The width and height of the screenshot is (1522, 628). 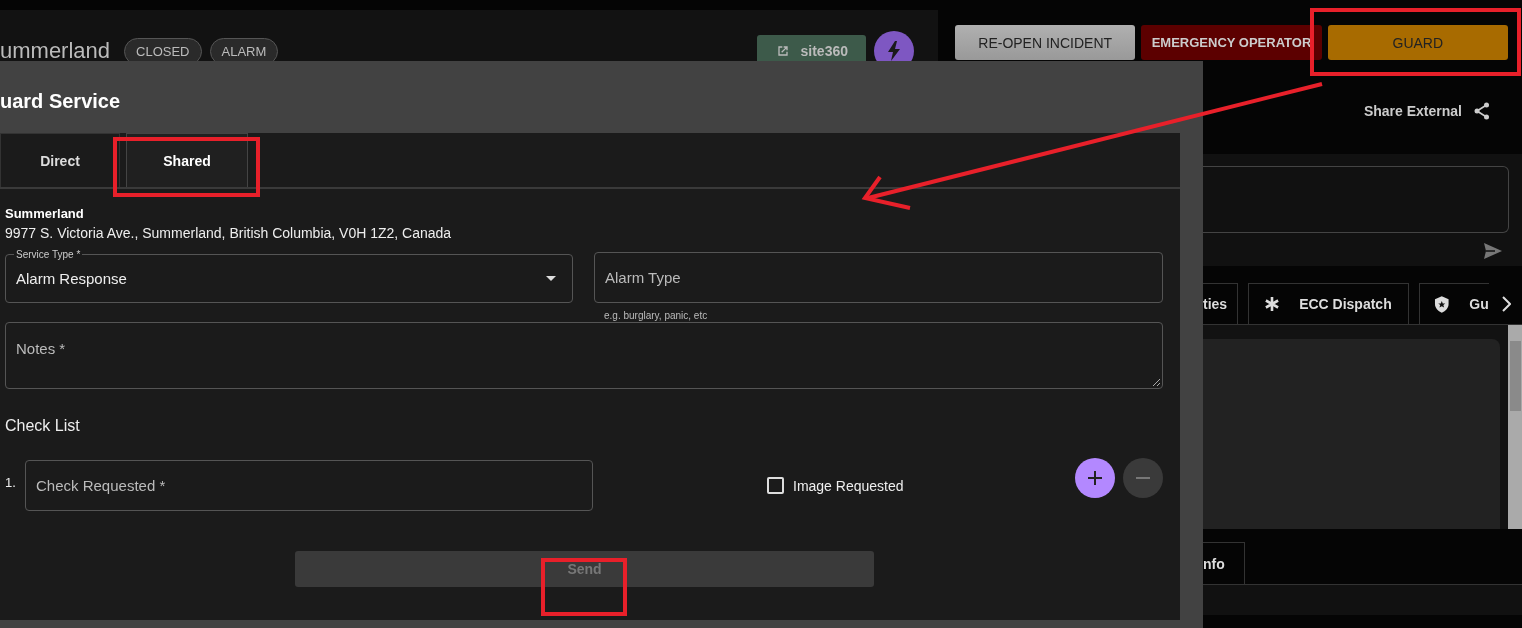 I want to click on chevron-right-icon, so click(x=1505, y=303).